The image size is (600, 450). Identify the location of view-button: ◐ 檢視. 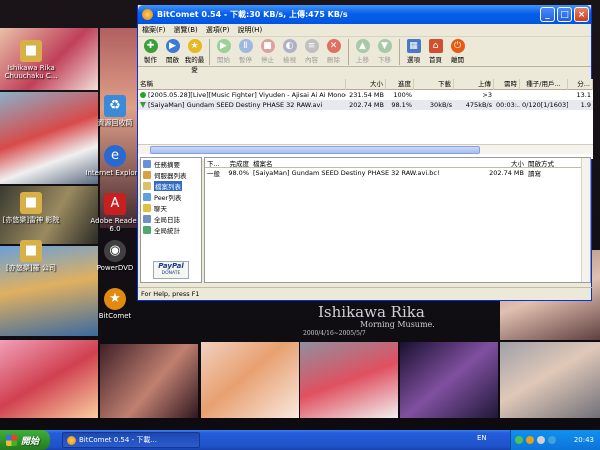
(289, 51).